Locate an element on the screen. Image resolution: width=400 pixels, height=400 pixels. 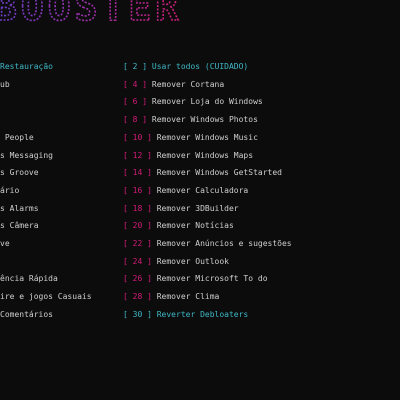
option-label: Remover Windows GetStarted is located at coordinates (219, 173).